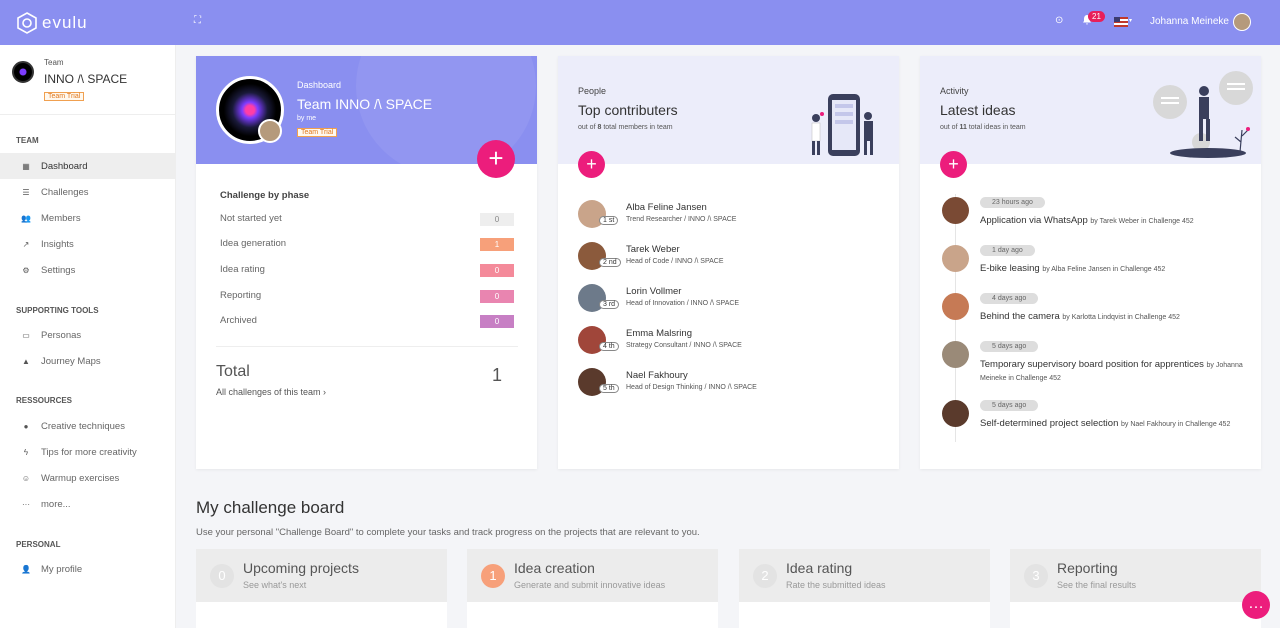 The height and width of the screenshot is (628, 1280). Describe the element at coordinates (675, 261) in the screenshot. I see `contributor-role: Head of Code / INNO /\ SPACE` at that location.